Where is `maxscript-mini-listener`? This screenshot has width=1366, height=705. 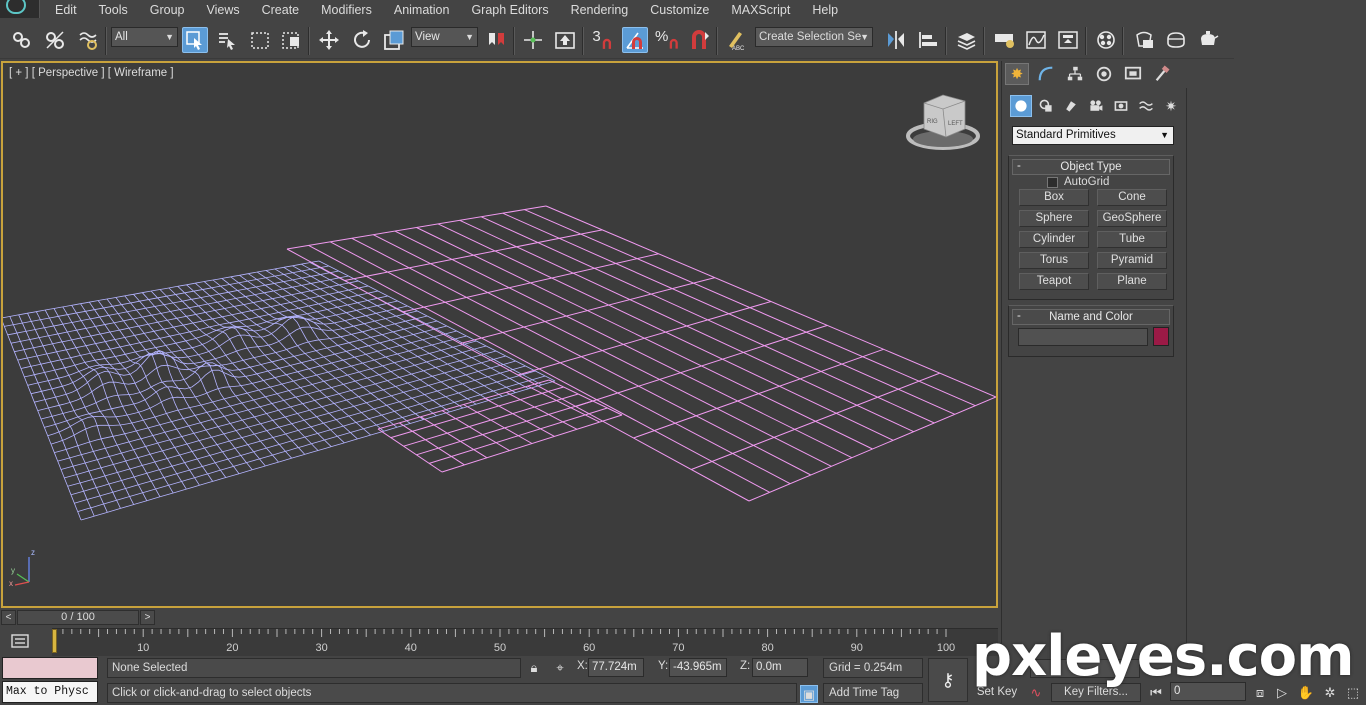 maxscript-mini-listener is located at coordinates (50, 668).